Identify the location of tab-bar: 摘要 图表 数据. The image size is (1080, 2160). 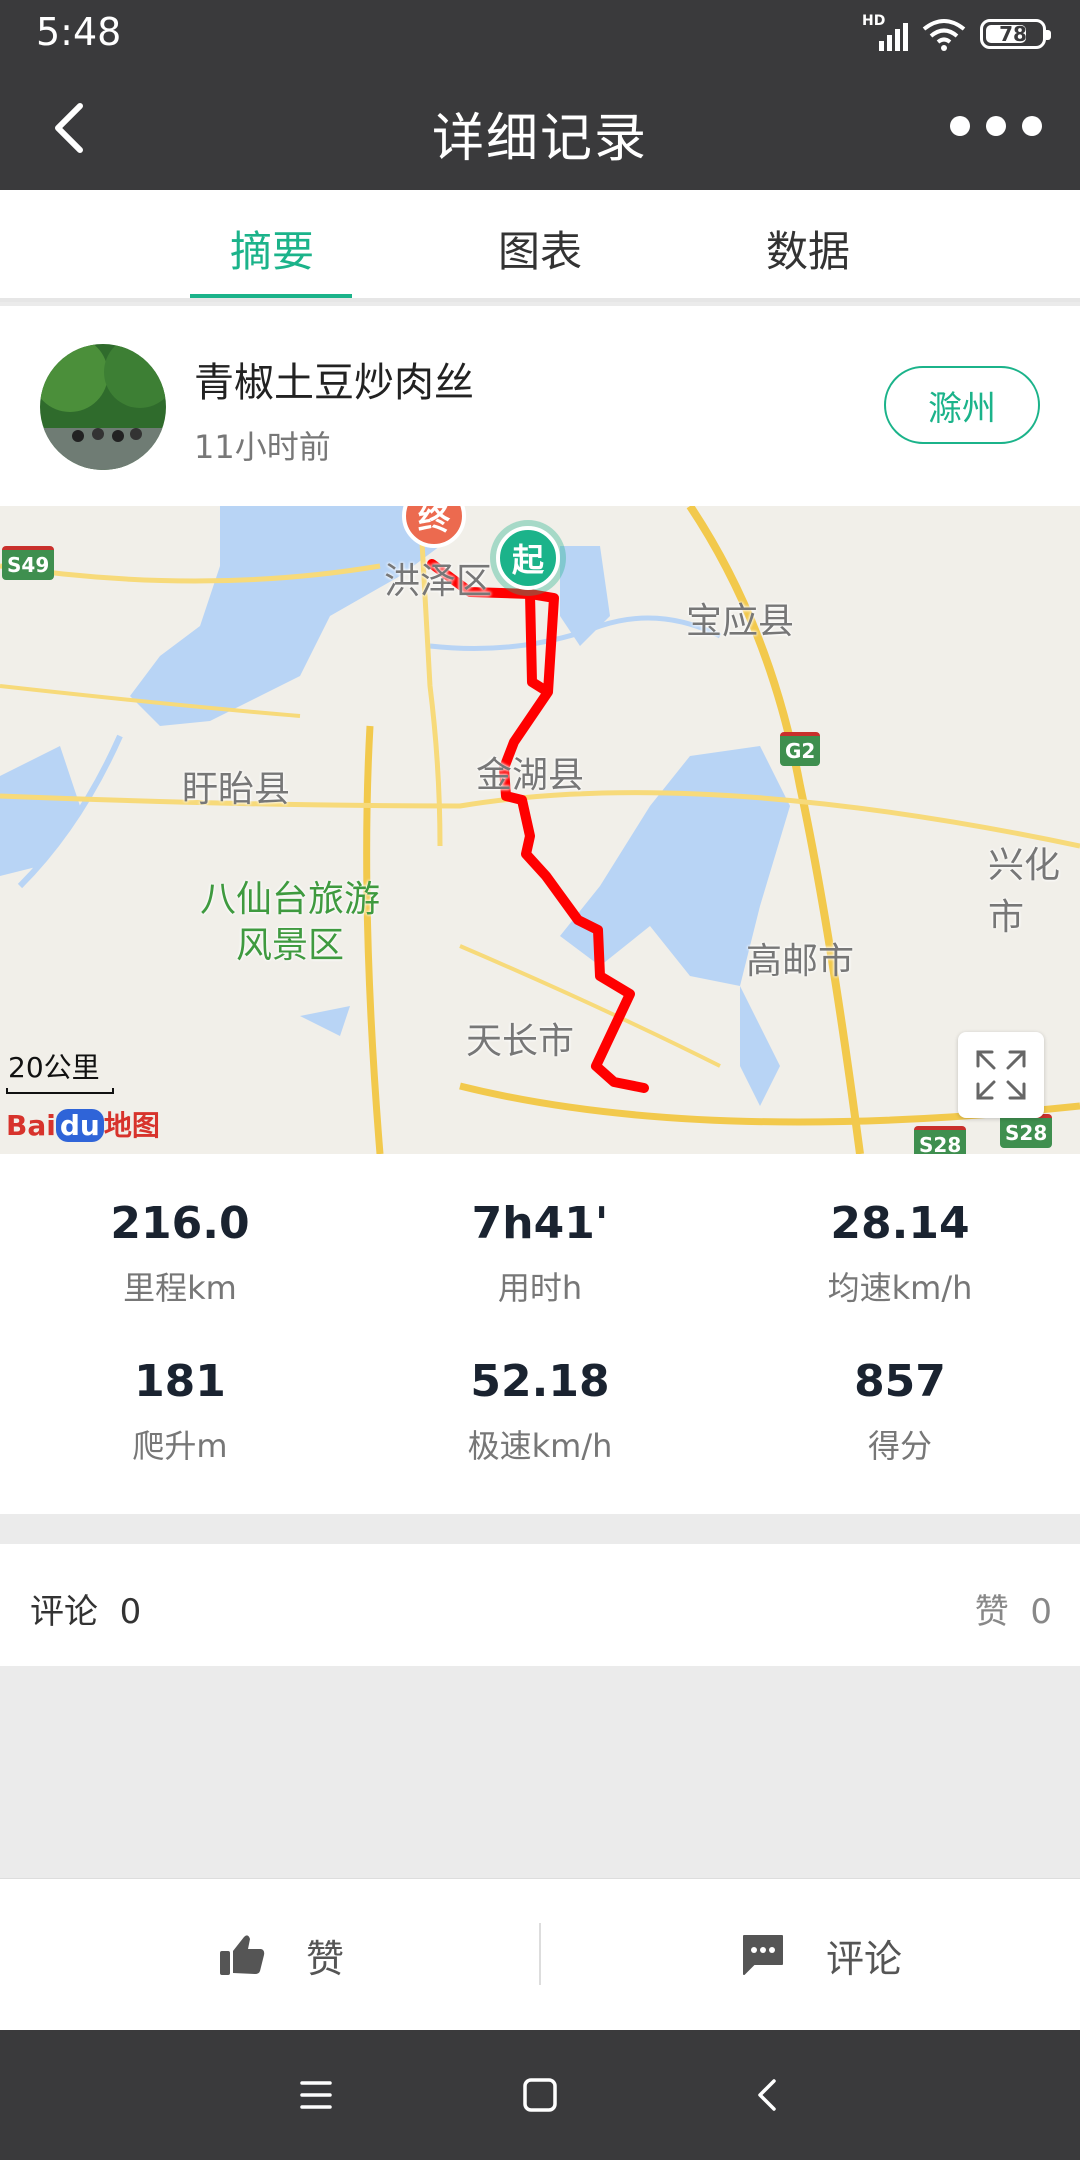
(540, 246).